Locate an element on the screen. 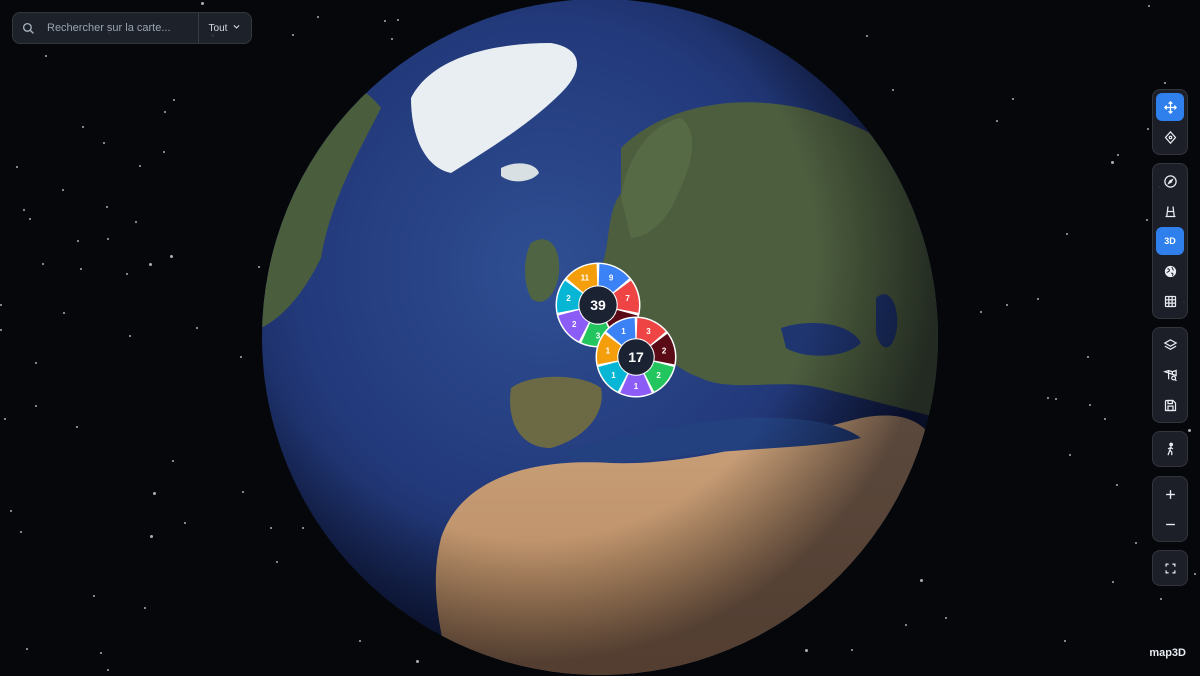 The image size is (1200, 676). toolbar-group-navigation is located at coordinates (1170, 122).